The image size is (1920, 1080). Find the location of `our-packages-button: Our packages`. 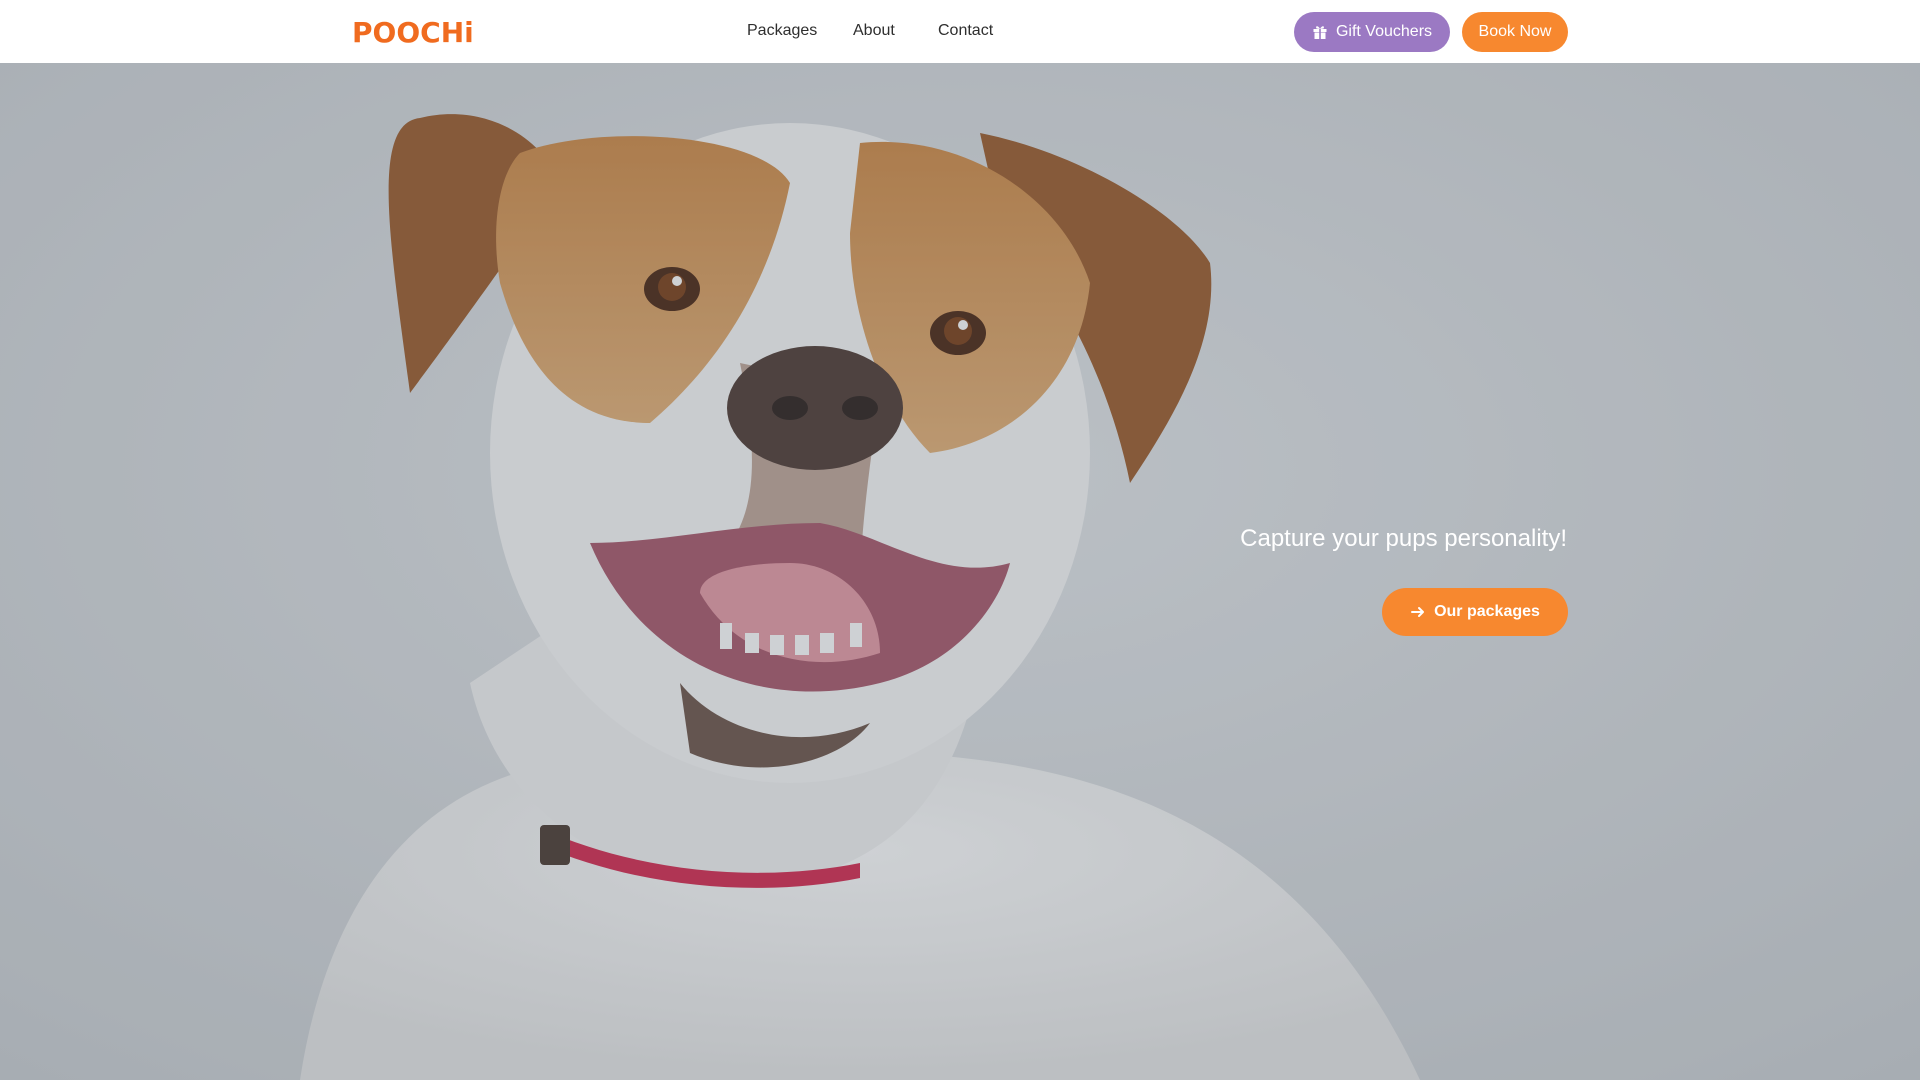

our-packages-button: Our packages is located at coordinates (1475, 612).